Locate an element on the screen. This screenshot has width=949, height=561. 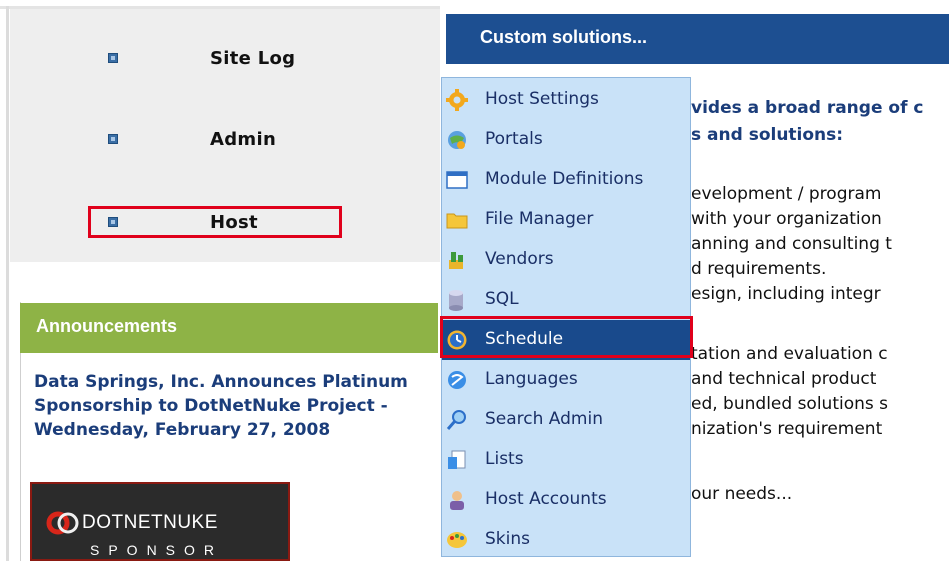
nav-item-label: Admin is located at coordinates (243, 139).